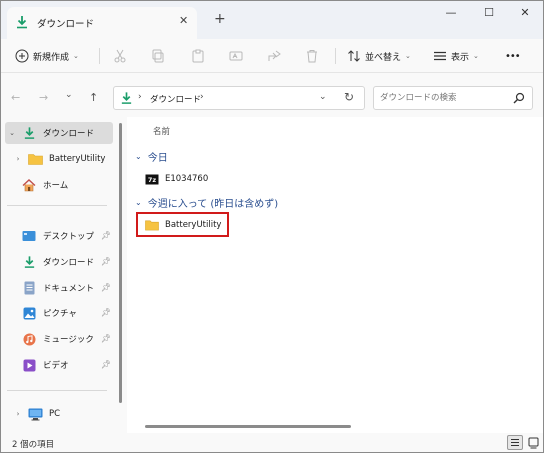 The width and height of the screenshot is (544, 453). I want to click on details-view-icon, so click(515, 442).